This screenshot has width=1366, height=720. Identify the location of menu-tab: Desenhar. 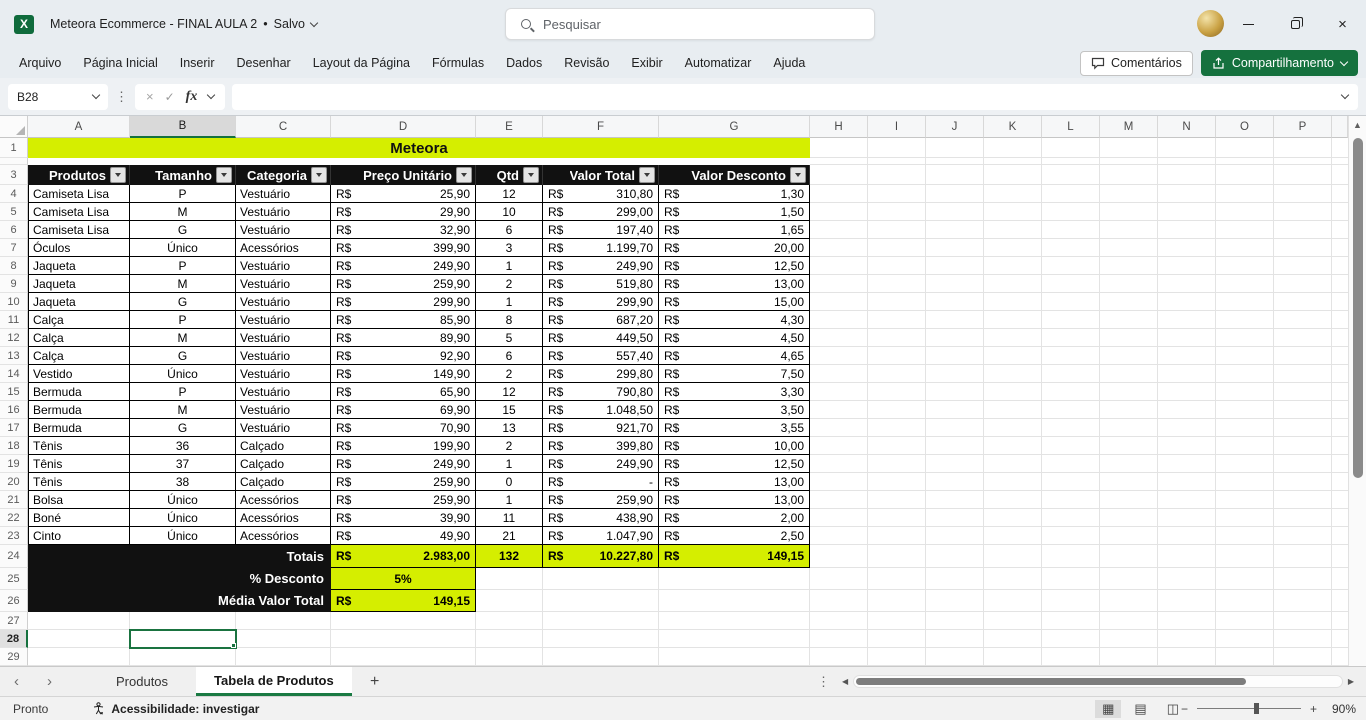
(263, 63).